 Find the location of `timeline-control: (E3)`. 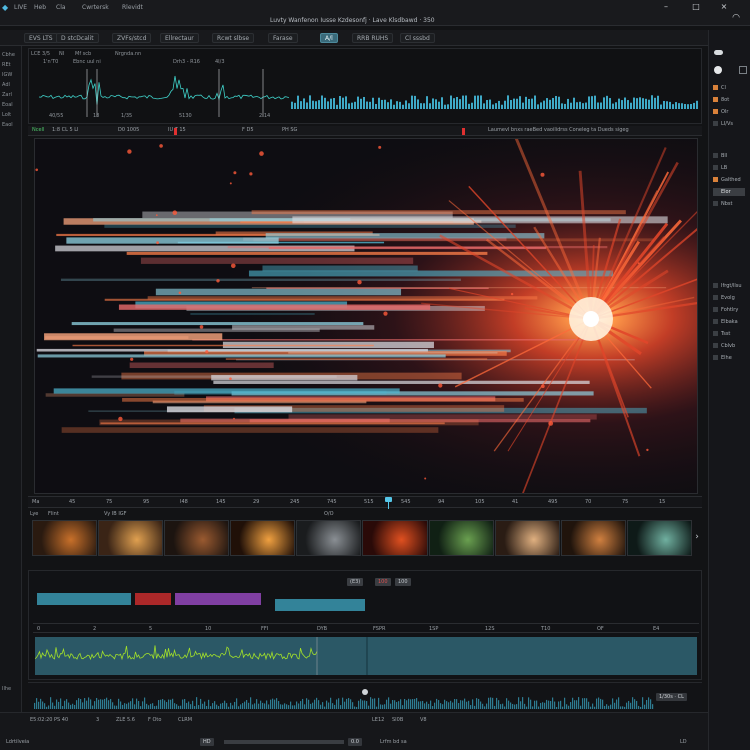

timeline-control: (E3) is located at coordinates (355, 582).